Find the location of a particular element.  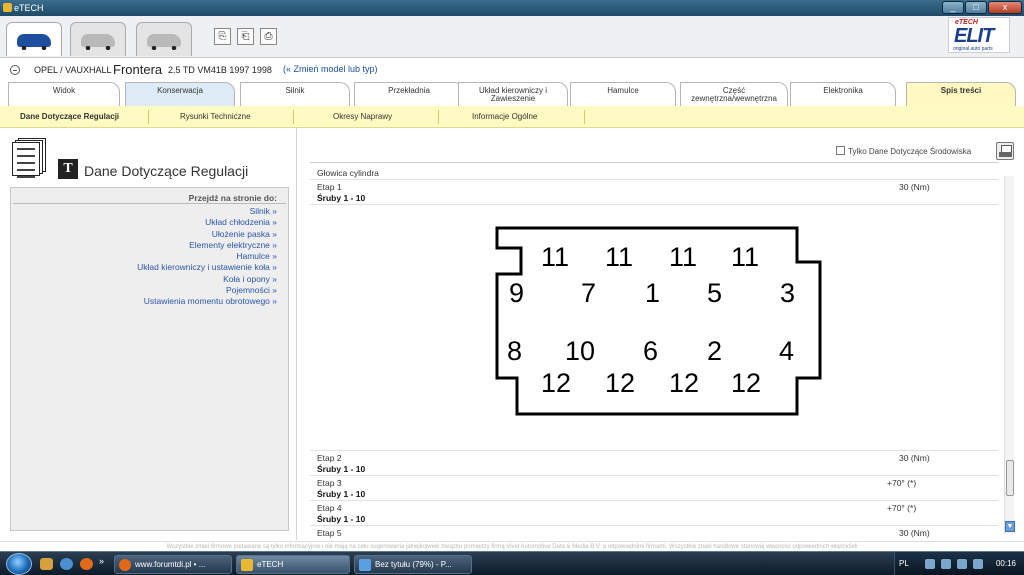

close-button: x is located at coordinates (1005, 7).